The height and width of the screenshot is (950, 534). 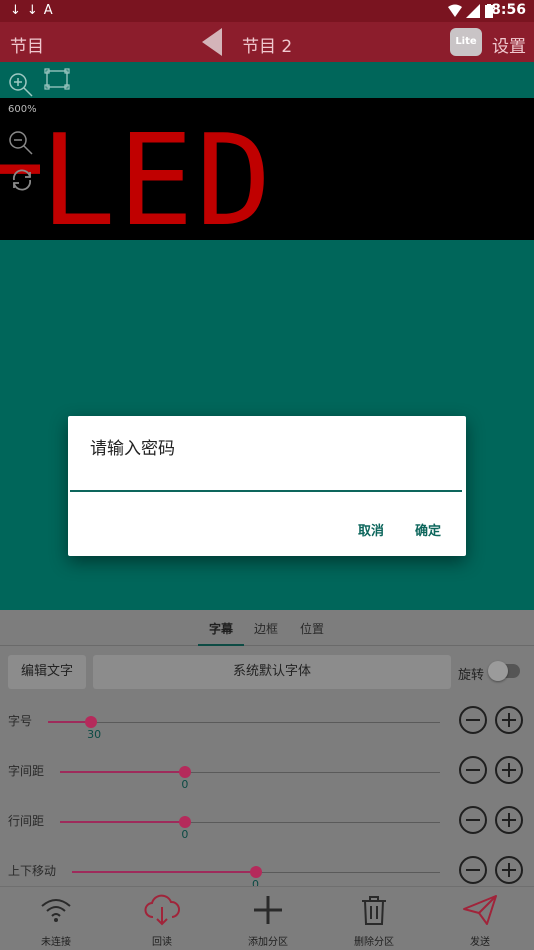 What do you see at coordinates (480, 910) in the screenshot?
I see `send-icon` at bounding box center [480, 910].